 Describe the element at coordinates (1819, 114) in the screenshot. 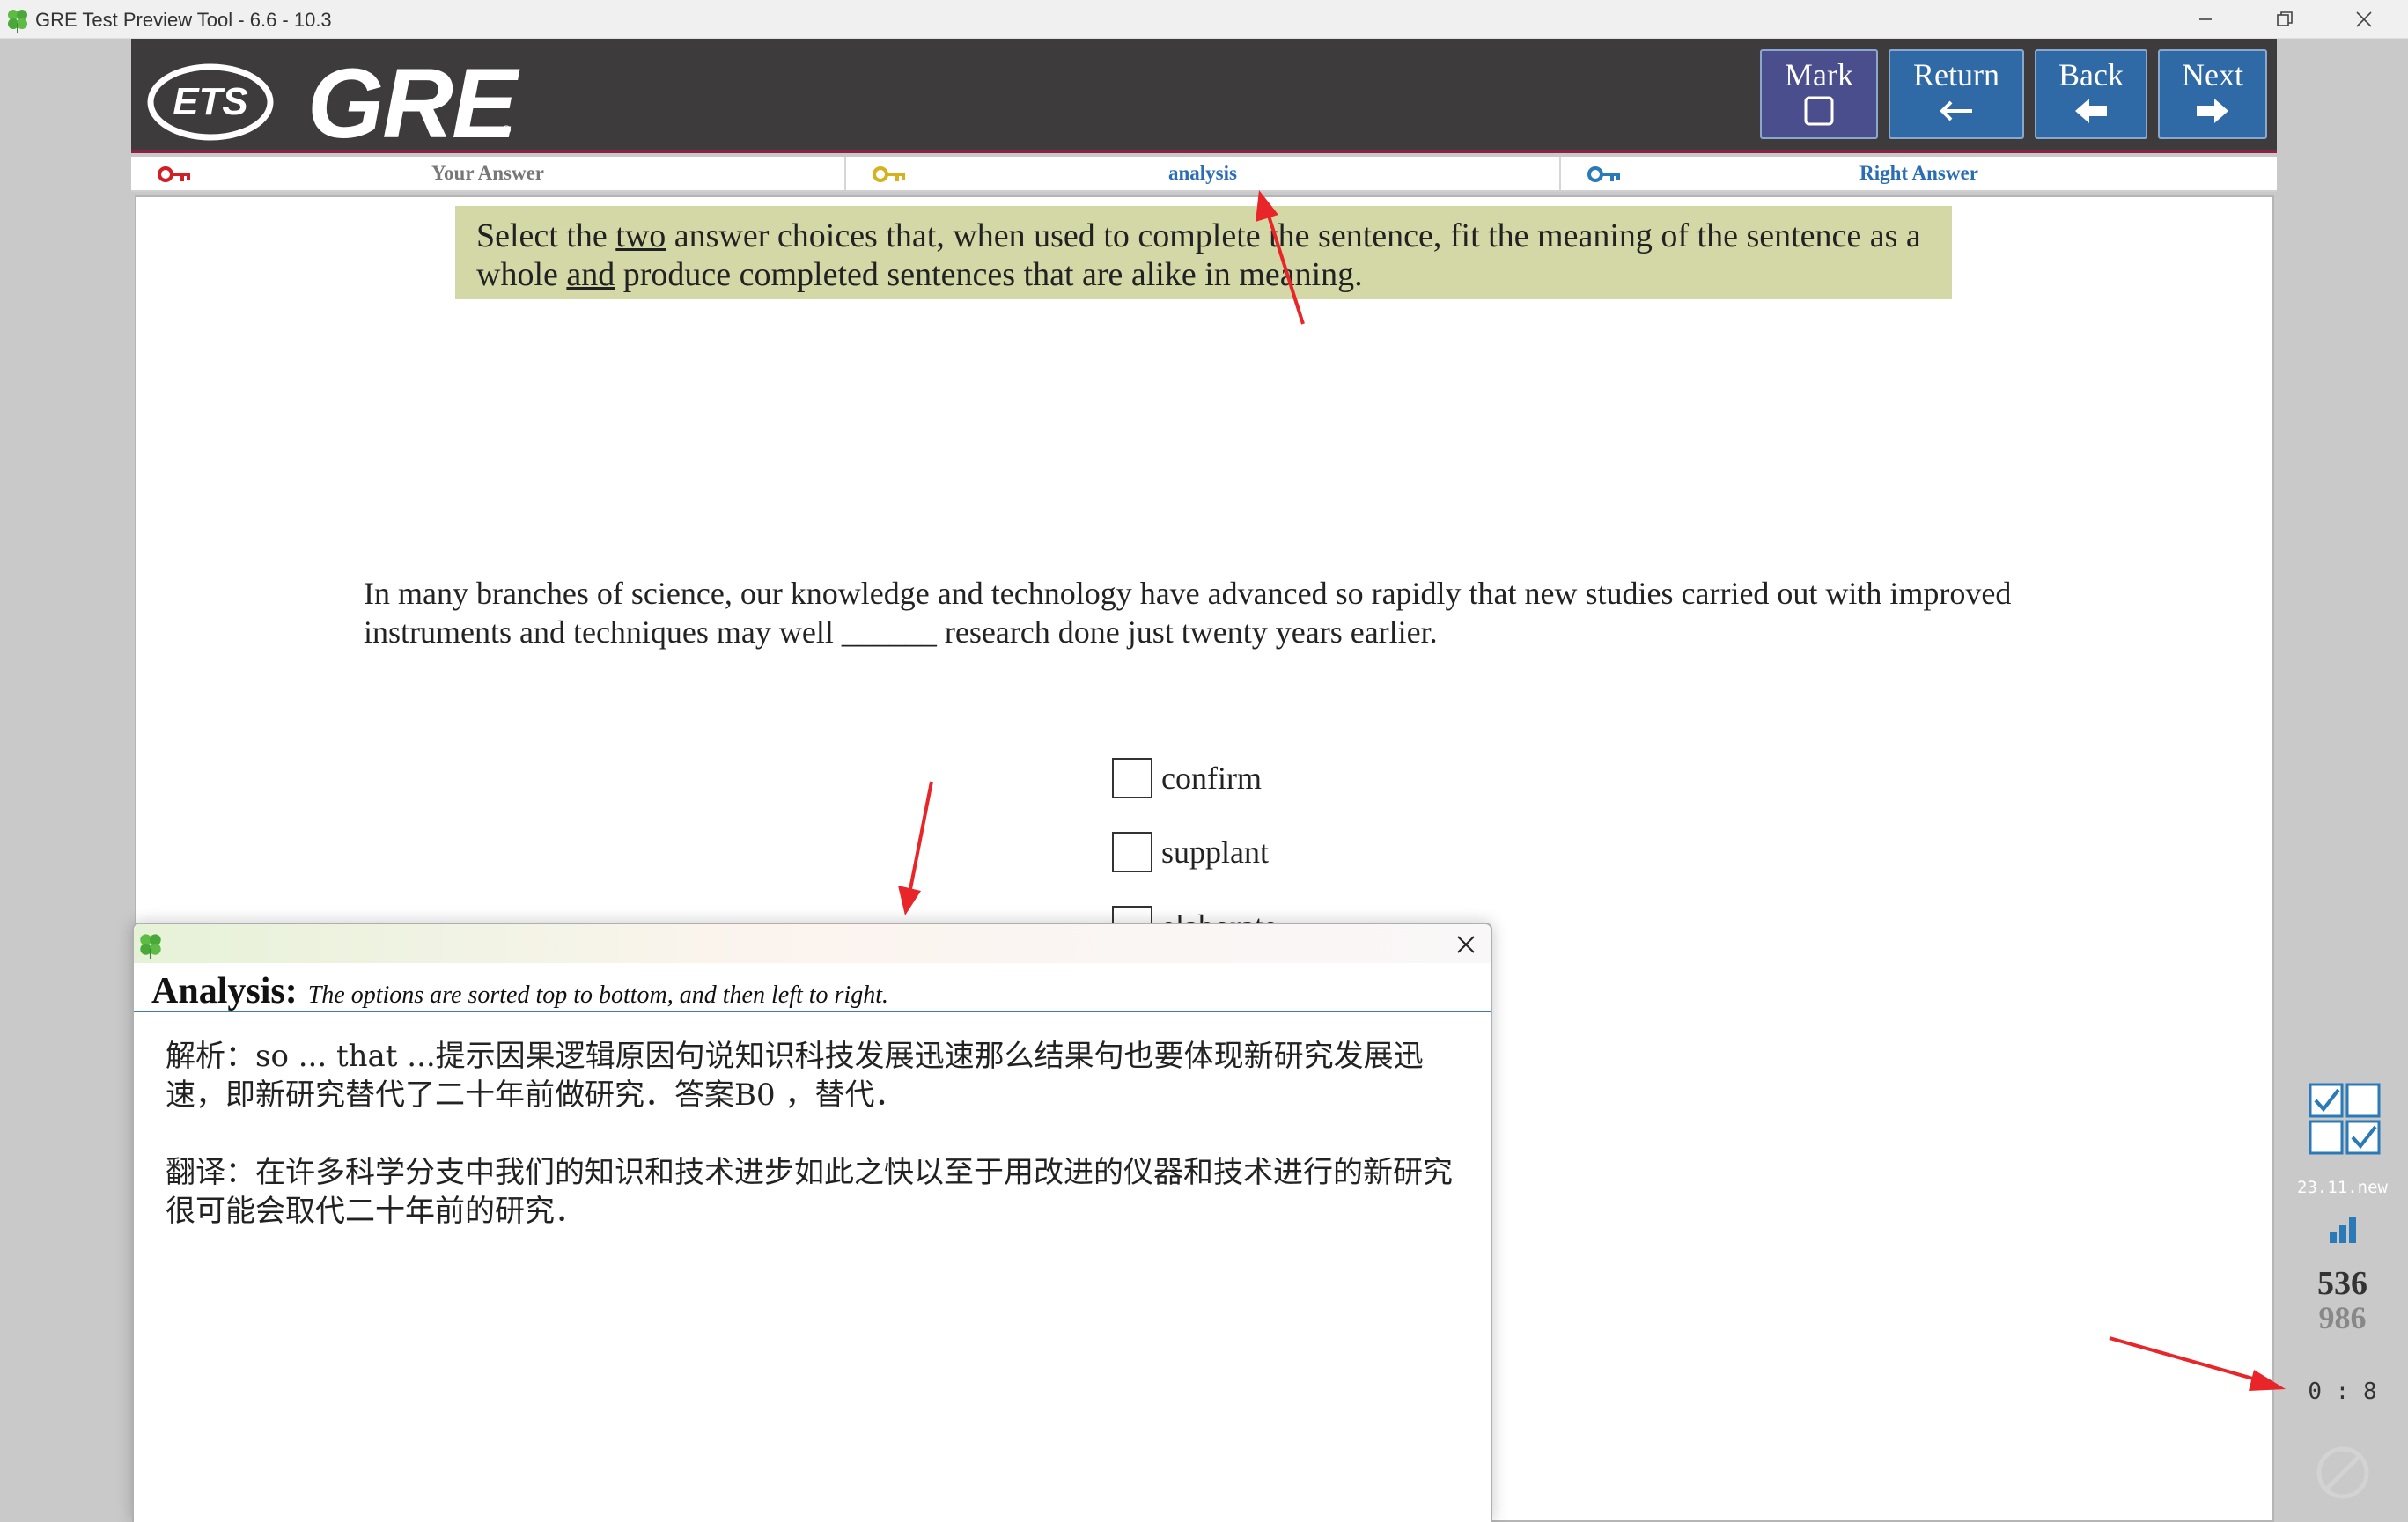

I see `checkbox-icon` at that location.